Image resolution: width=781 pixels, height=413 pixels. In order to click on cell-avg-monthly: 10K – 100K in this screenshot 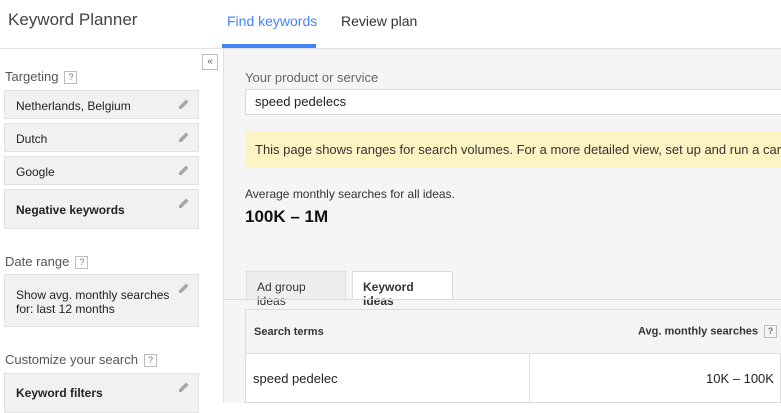, I will do `click(740, 378)`.